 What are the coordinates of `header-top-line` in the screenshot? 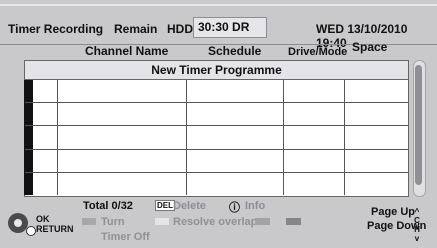 It's located at (218, 5).